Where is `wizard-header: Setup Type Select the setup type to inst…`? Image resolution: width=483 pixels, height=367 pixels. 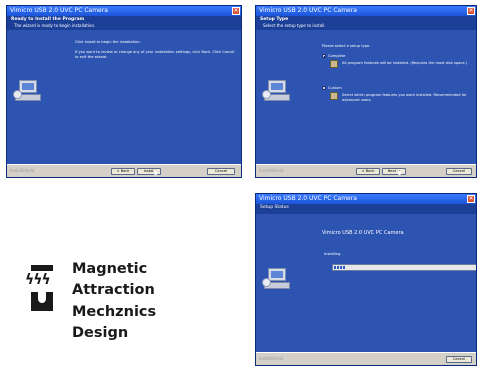
wizard-header: Setup Type Select the setup type to inst… is located at coordinates (366, 23).